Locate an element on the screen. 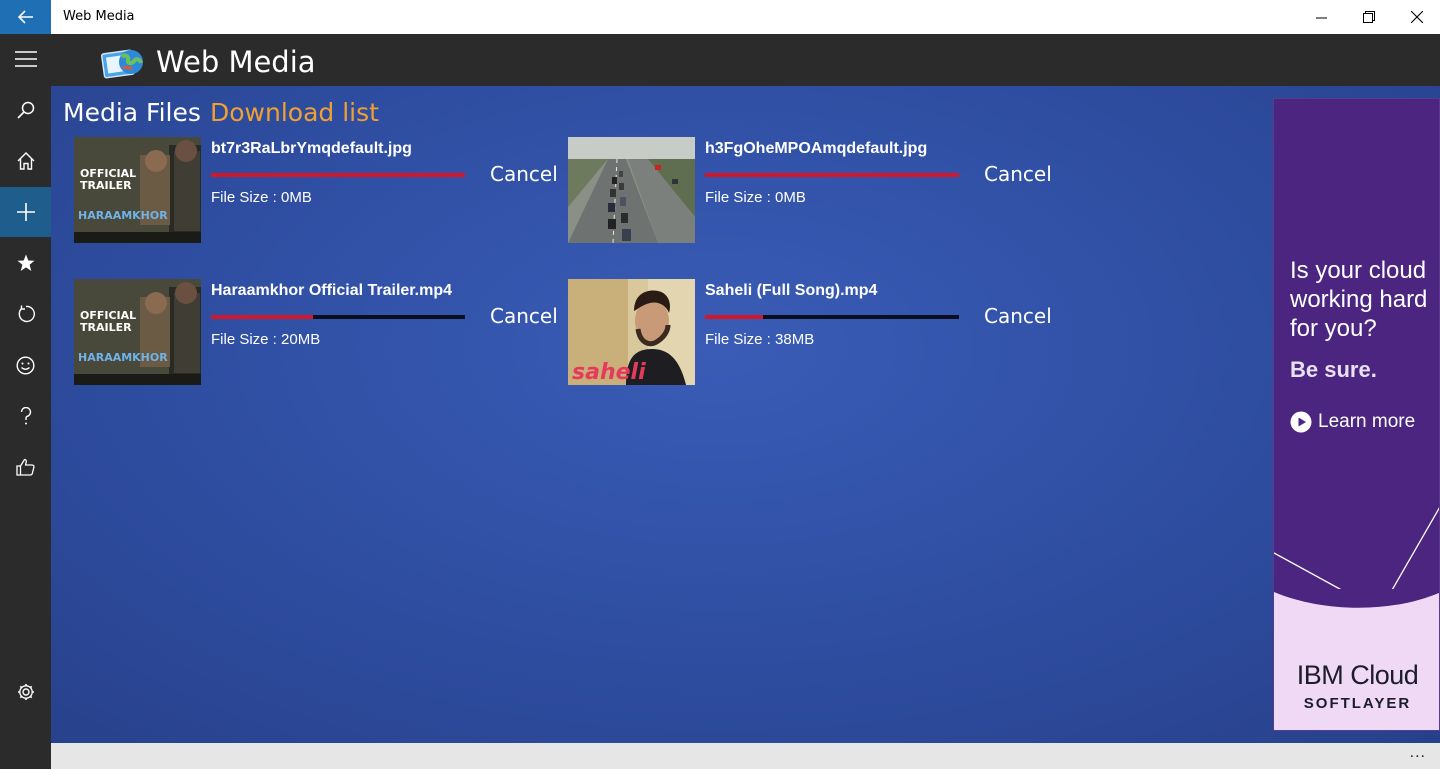 The width and height of the screenshot is (1440, 769). app-header: Web Media is located at coordinates (745, 60).